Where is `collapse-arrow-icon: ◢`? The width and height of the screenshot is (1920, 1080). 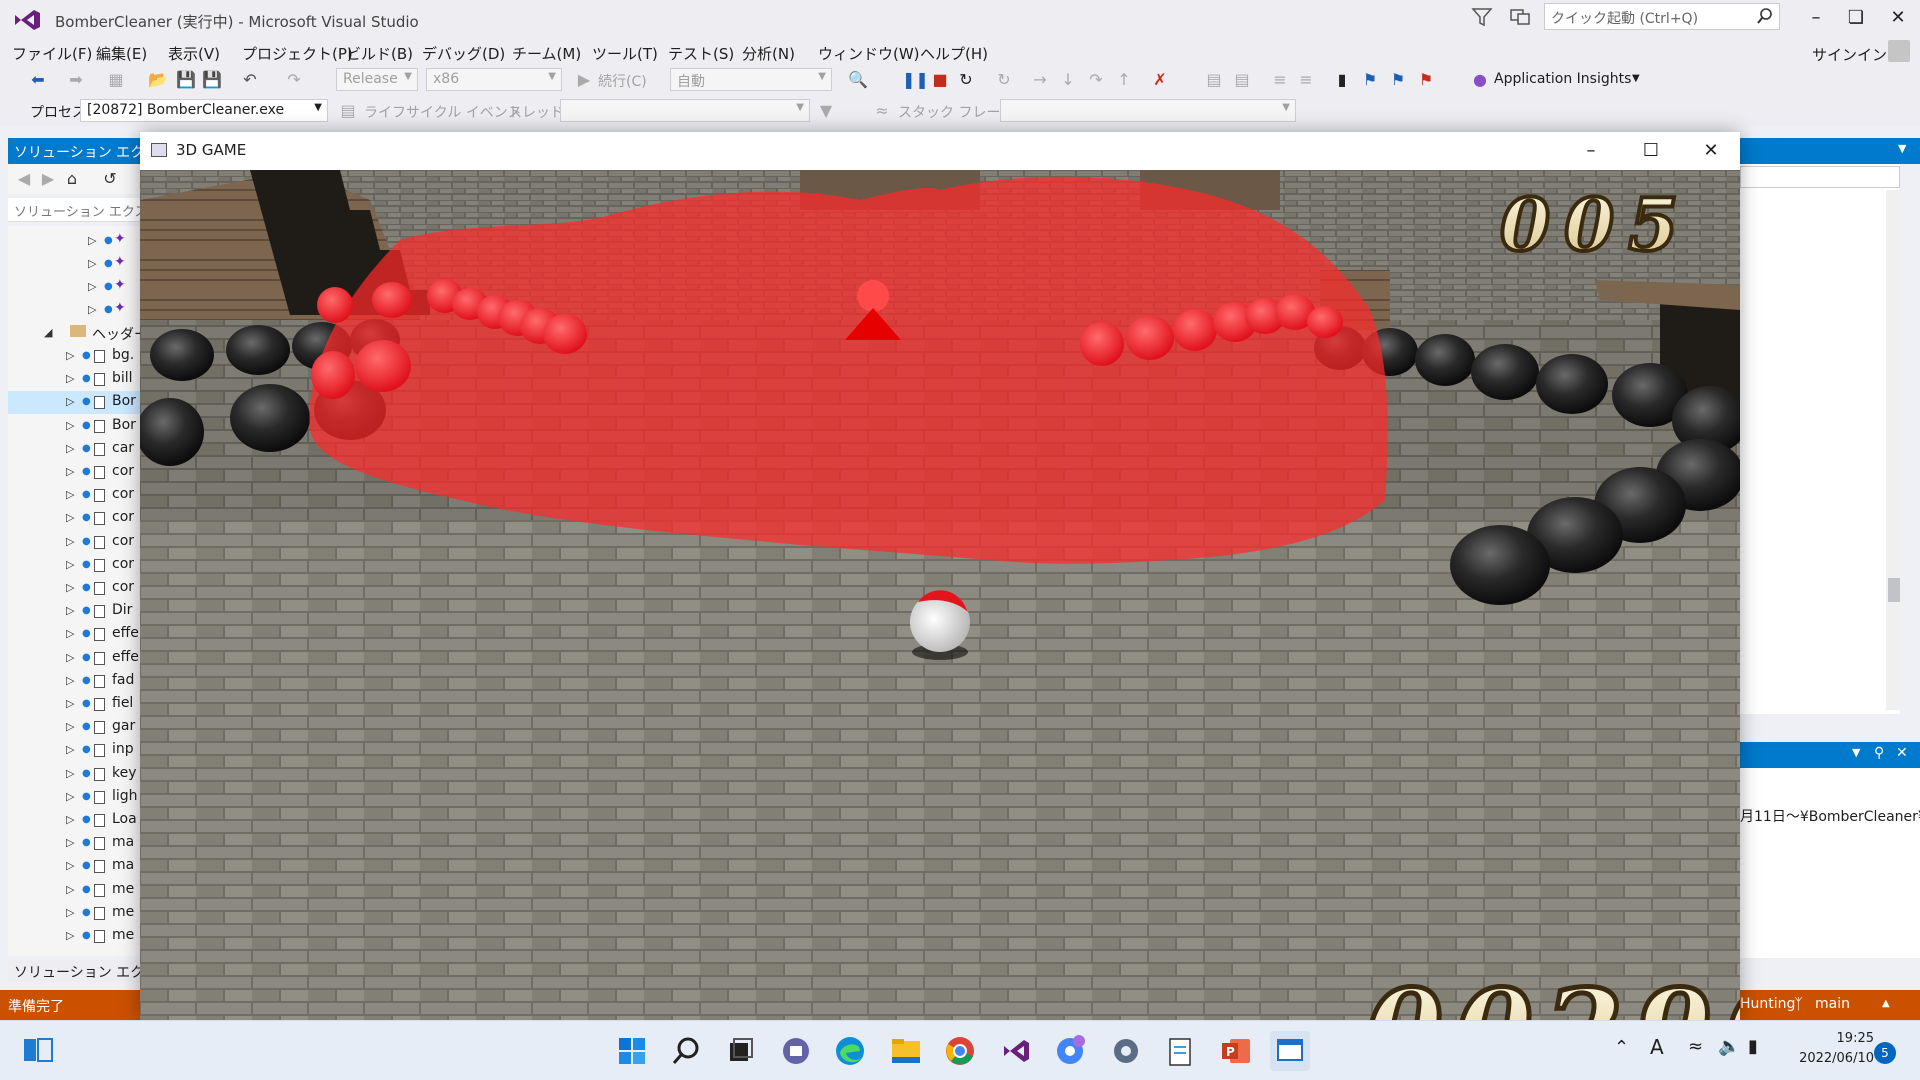 collapse-arrow-icon: ◢ is located at coordinates (48, 332).